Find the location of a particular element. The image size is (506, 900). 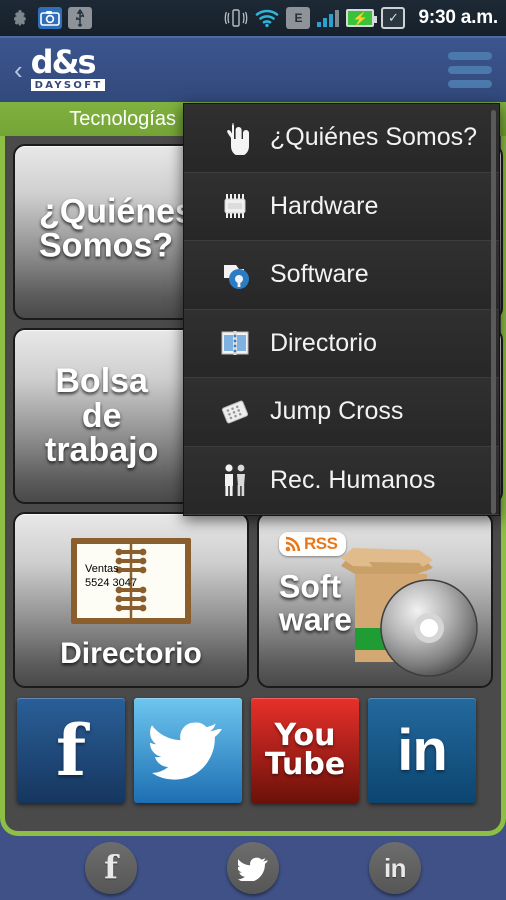

menu-item-hardware: Hardware is located at coordinates (341, 206).